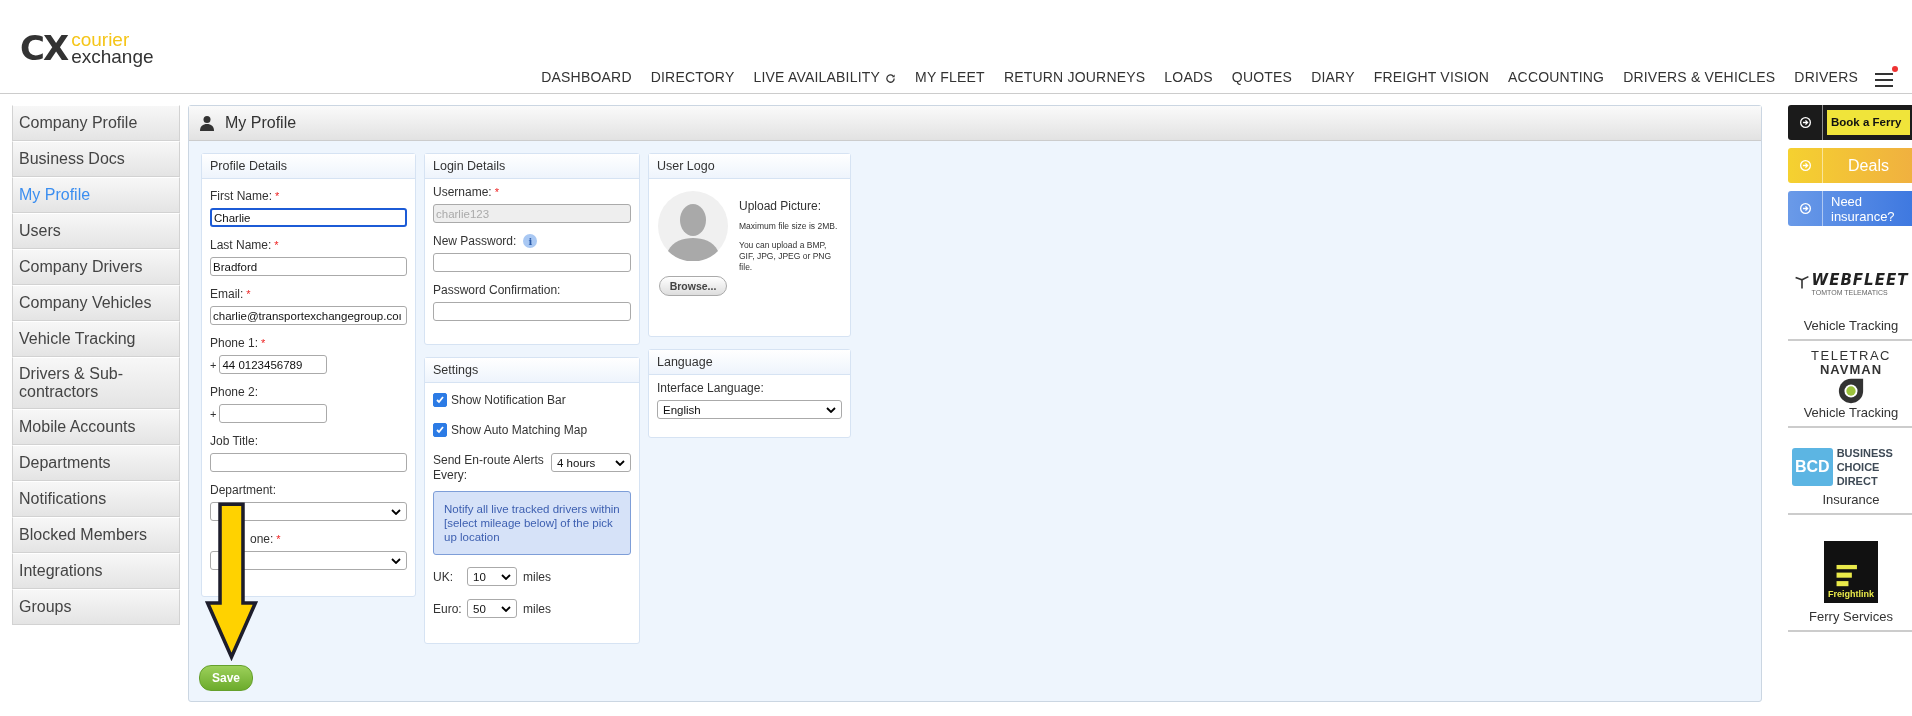  What do you see at coordinates (492, 608) in the screenshot?
I see `select-field: 50` at bounding box center [492, 608].